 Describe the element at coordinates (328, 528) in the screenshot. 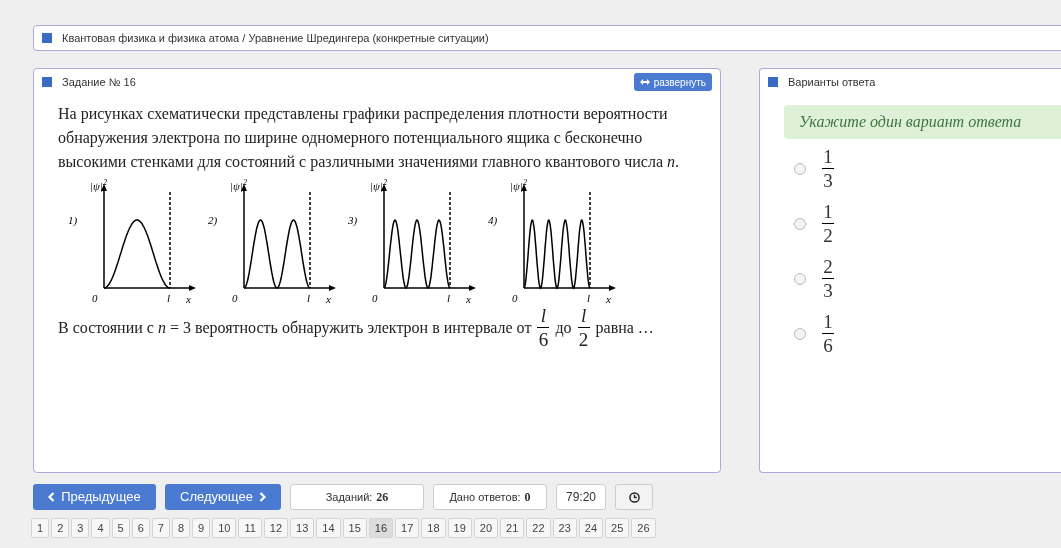

I see `page-button: 14` at that location.